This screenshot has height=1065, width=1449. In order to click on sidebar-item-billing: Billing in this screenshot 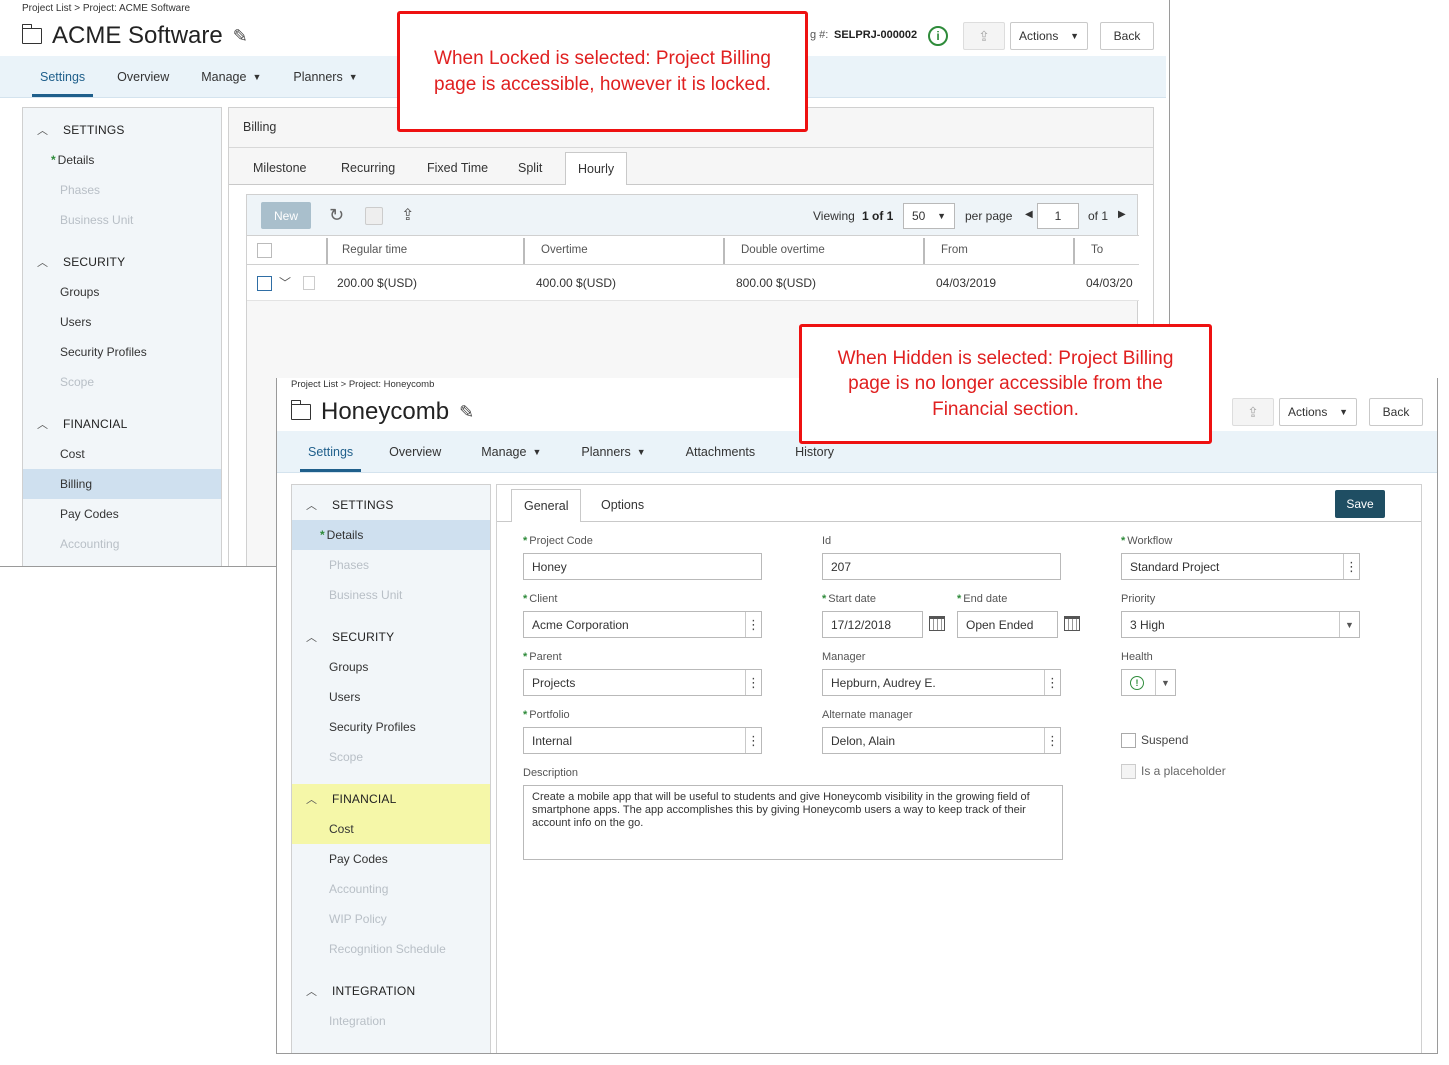, I will do `click(122, 484)`.